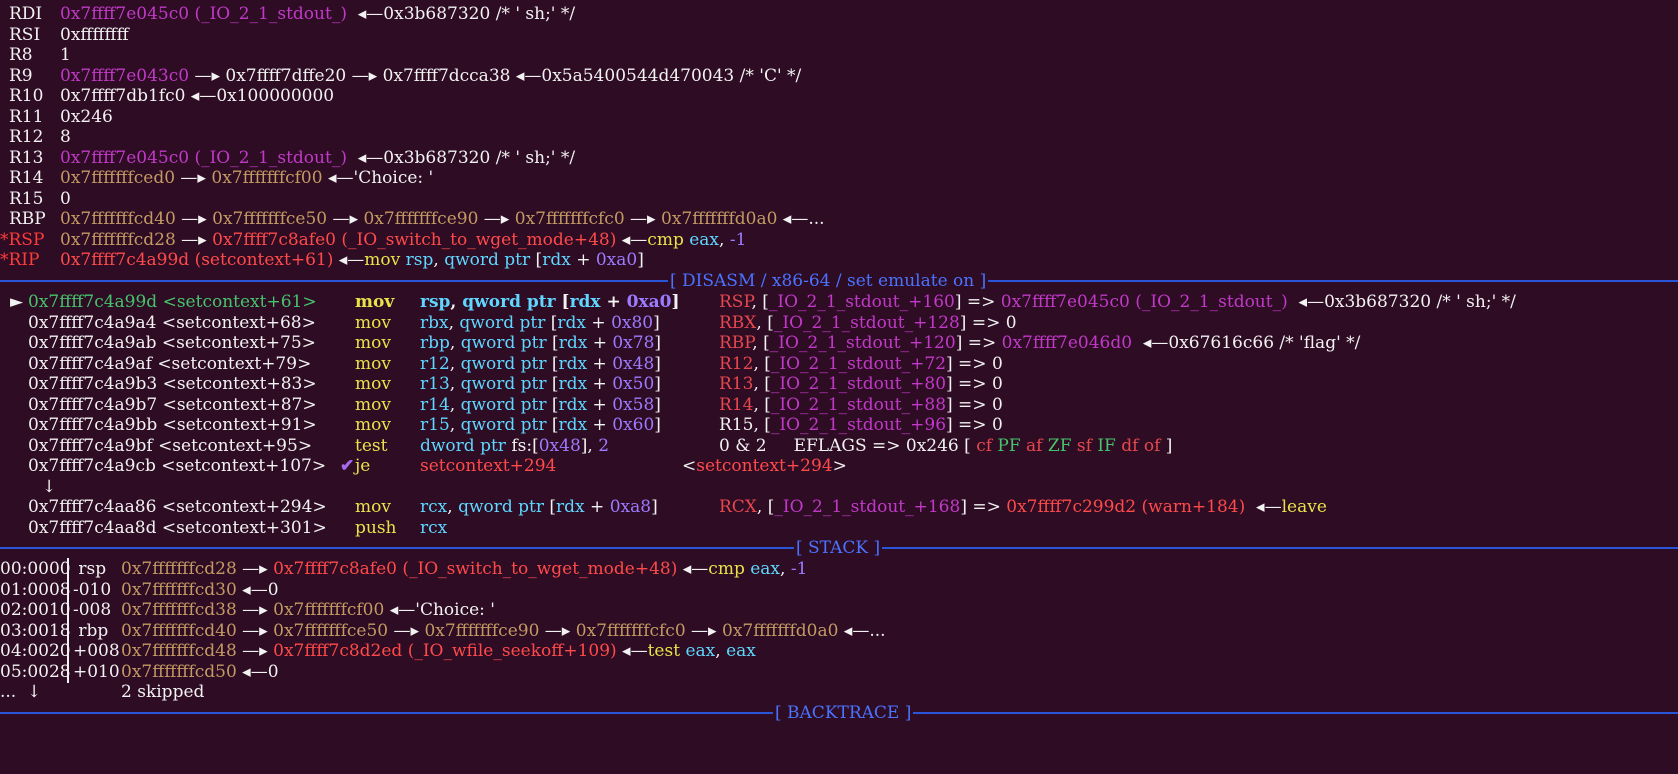 This screenshot has width=1678, height=774. I want to click on token: 0x50, so click(633, 384).